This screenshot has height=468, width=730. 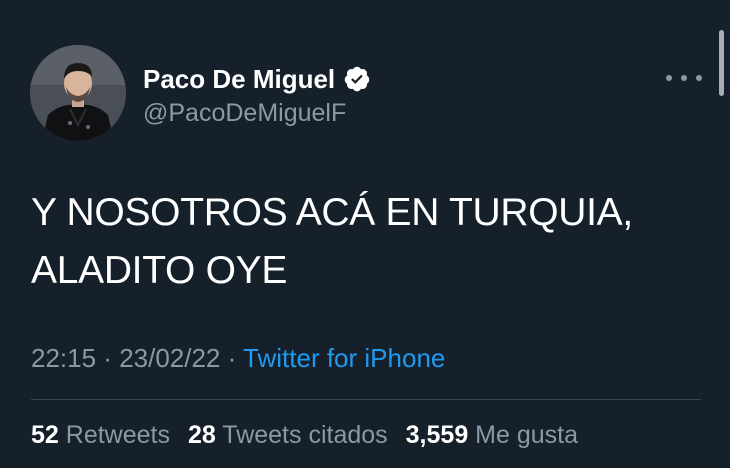 I want to click on quote-tweets-count: 28, so click(x=201, y=435).